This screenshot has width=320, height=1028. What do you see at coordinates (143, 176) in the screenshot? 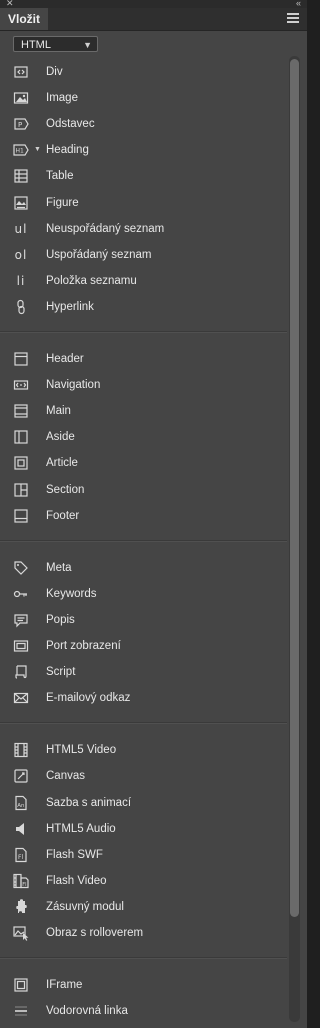
I see `insert-item-table: Table` at bounding box center [143, 176].